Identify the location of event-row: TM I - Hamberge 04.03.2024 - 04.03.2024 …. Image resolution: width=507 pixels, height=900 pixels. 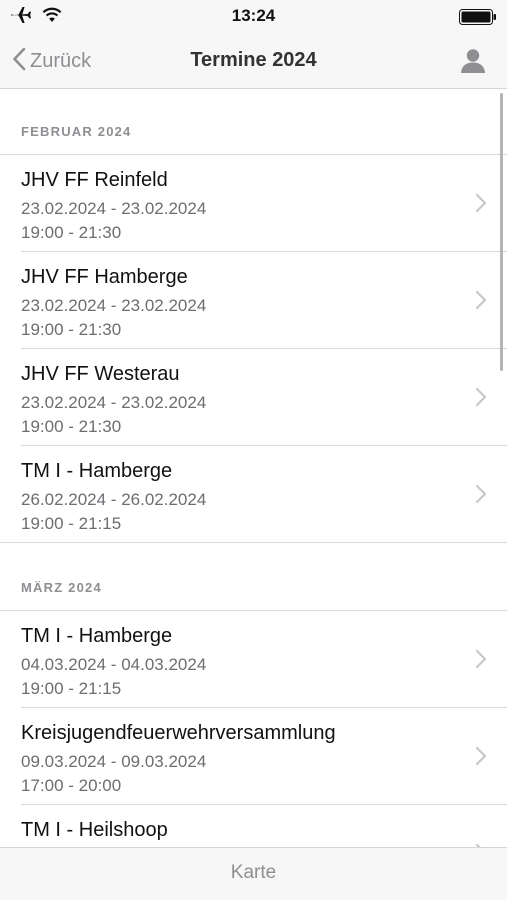
(264, 659).